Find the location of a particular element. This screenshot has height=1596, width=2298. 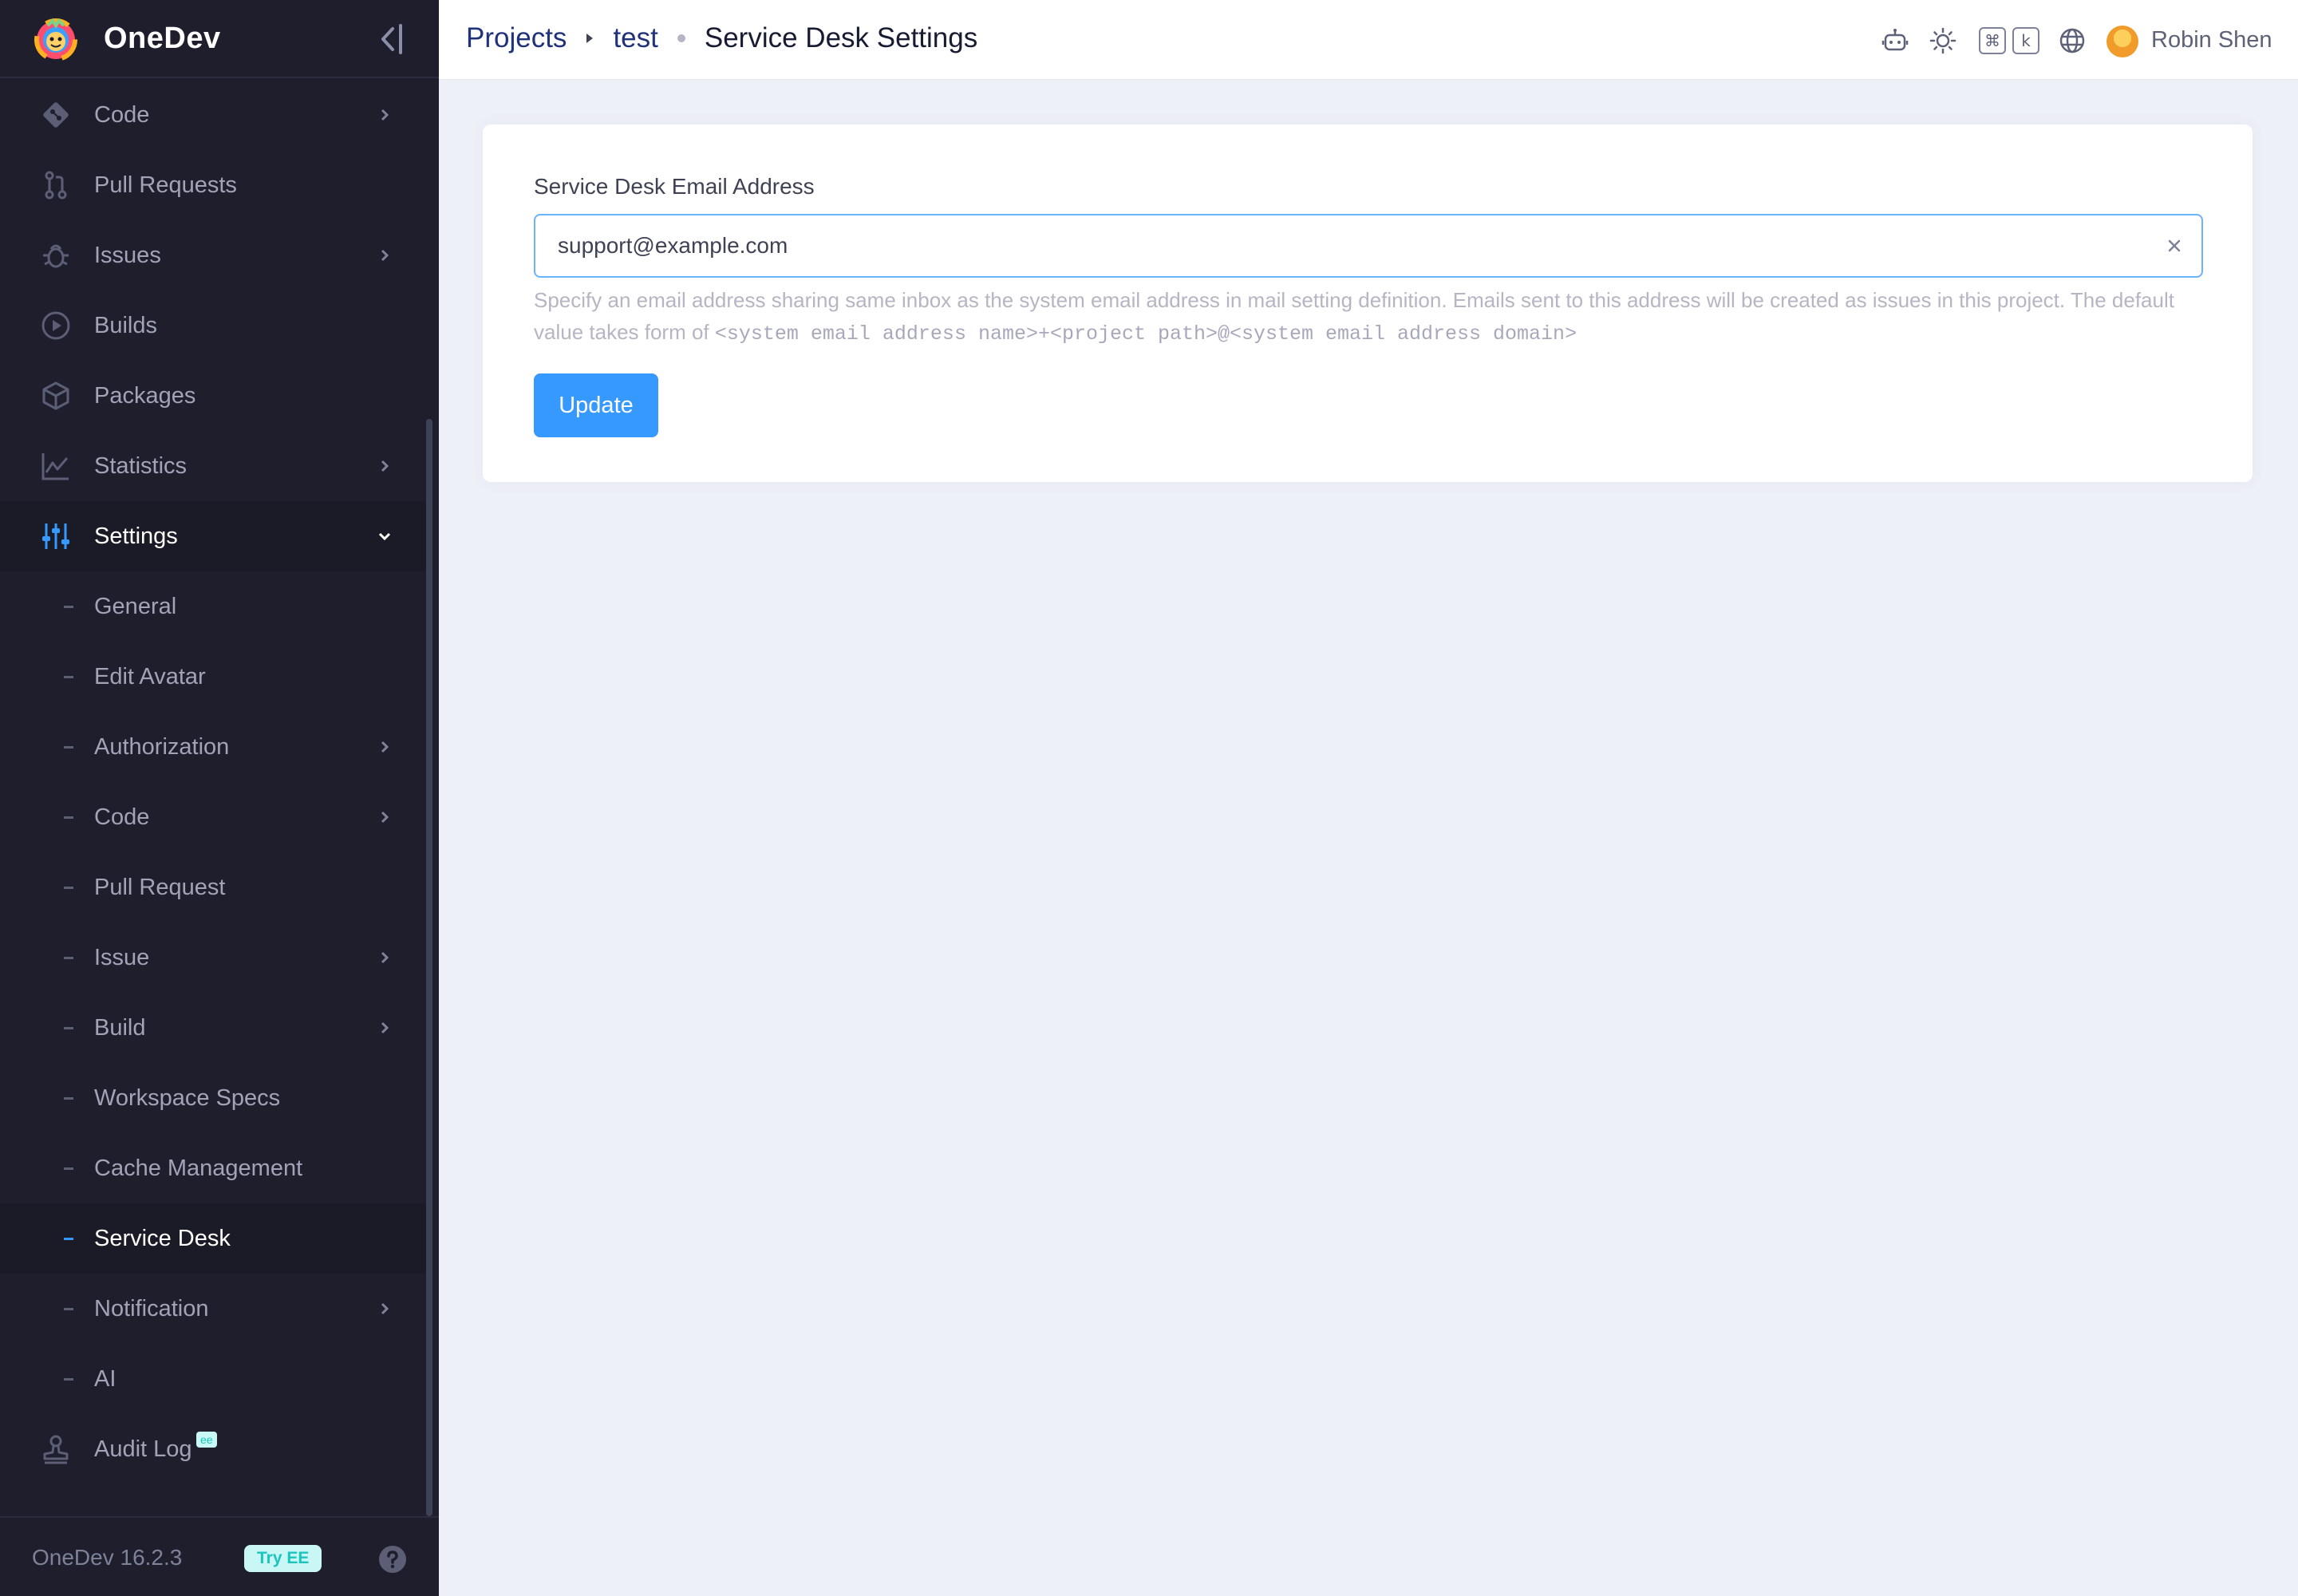

caret-right-icon is located at coordinates (590, 38).